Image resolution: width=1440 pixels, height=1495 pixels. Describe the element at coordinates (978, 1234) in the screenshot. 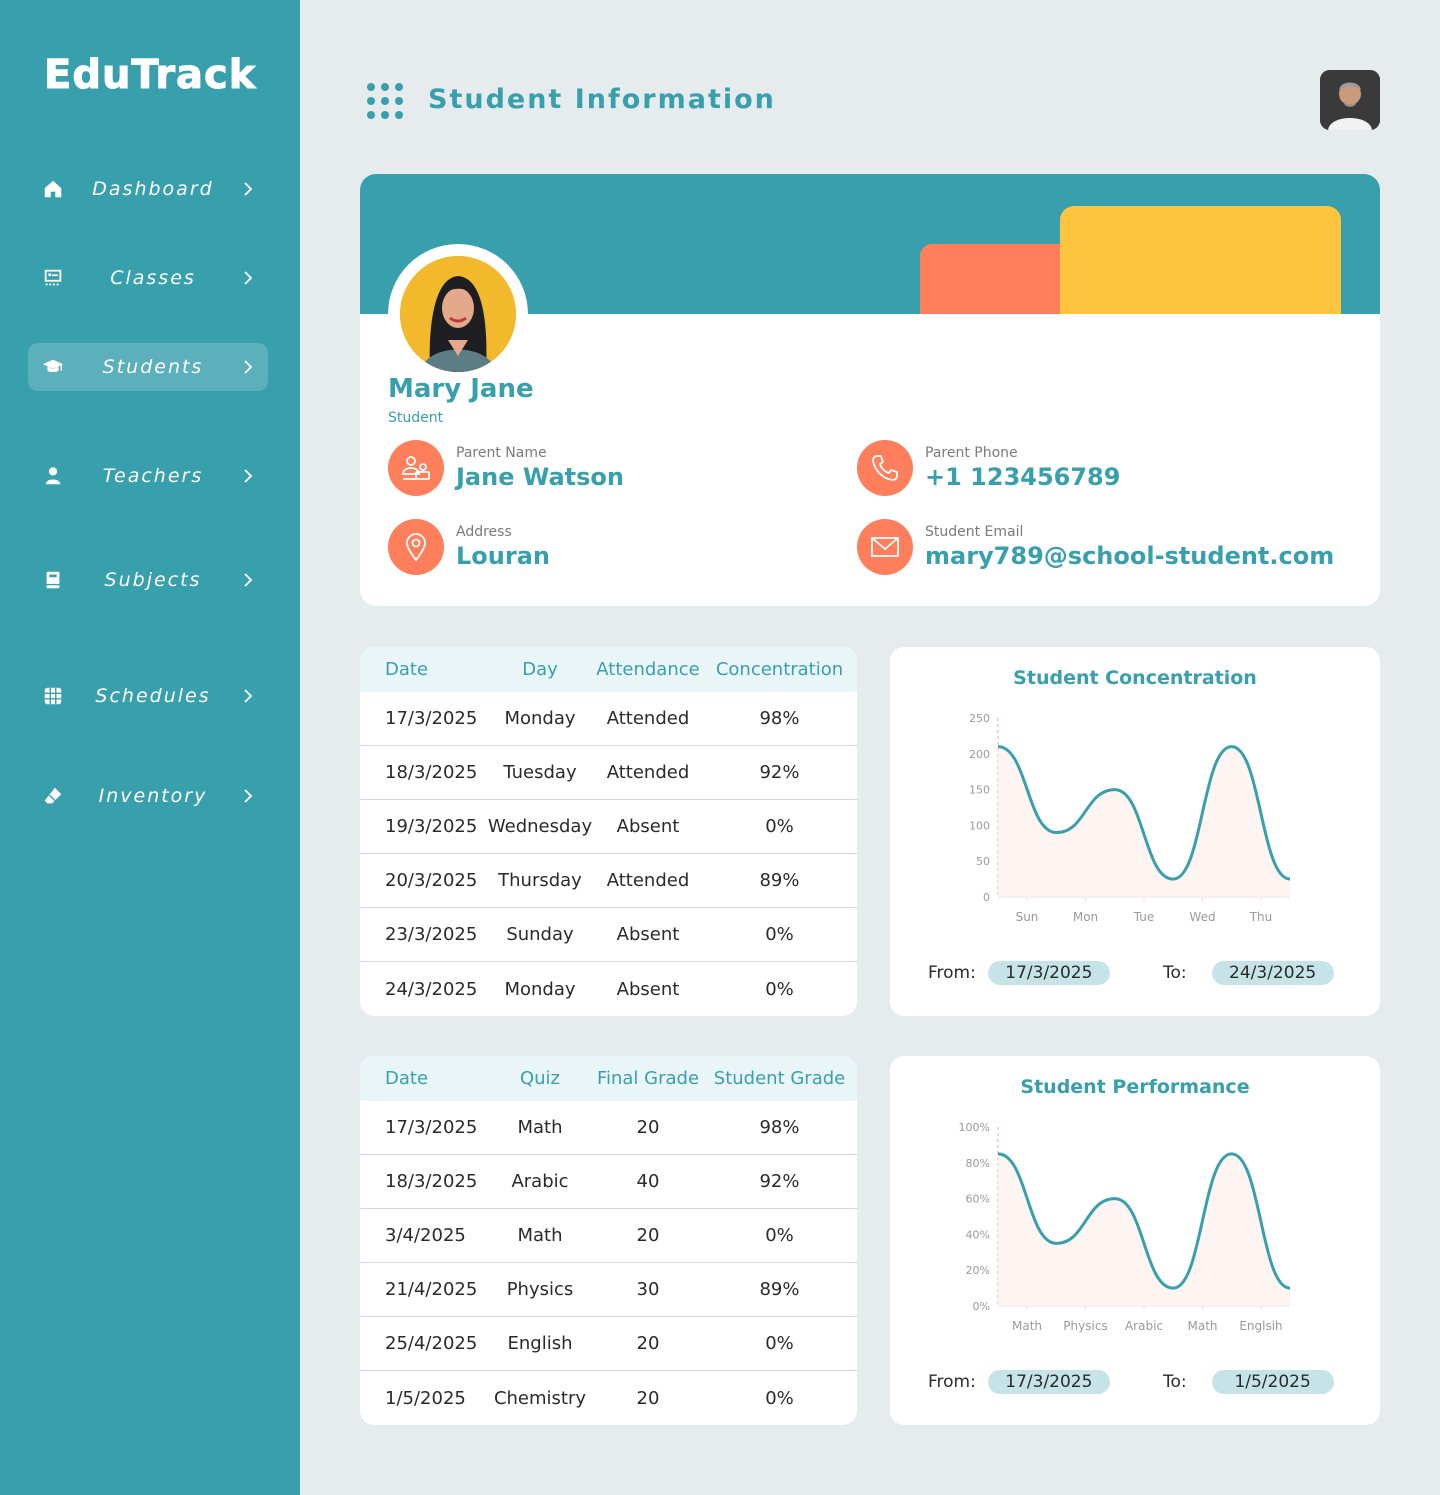

I see `y-tick-label: 40%` at that location.